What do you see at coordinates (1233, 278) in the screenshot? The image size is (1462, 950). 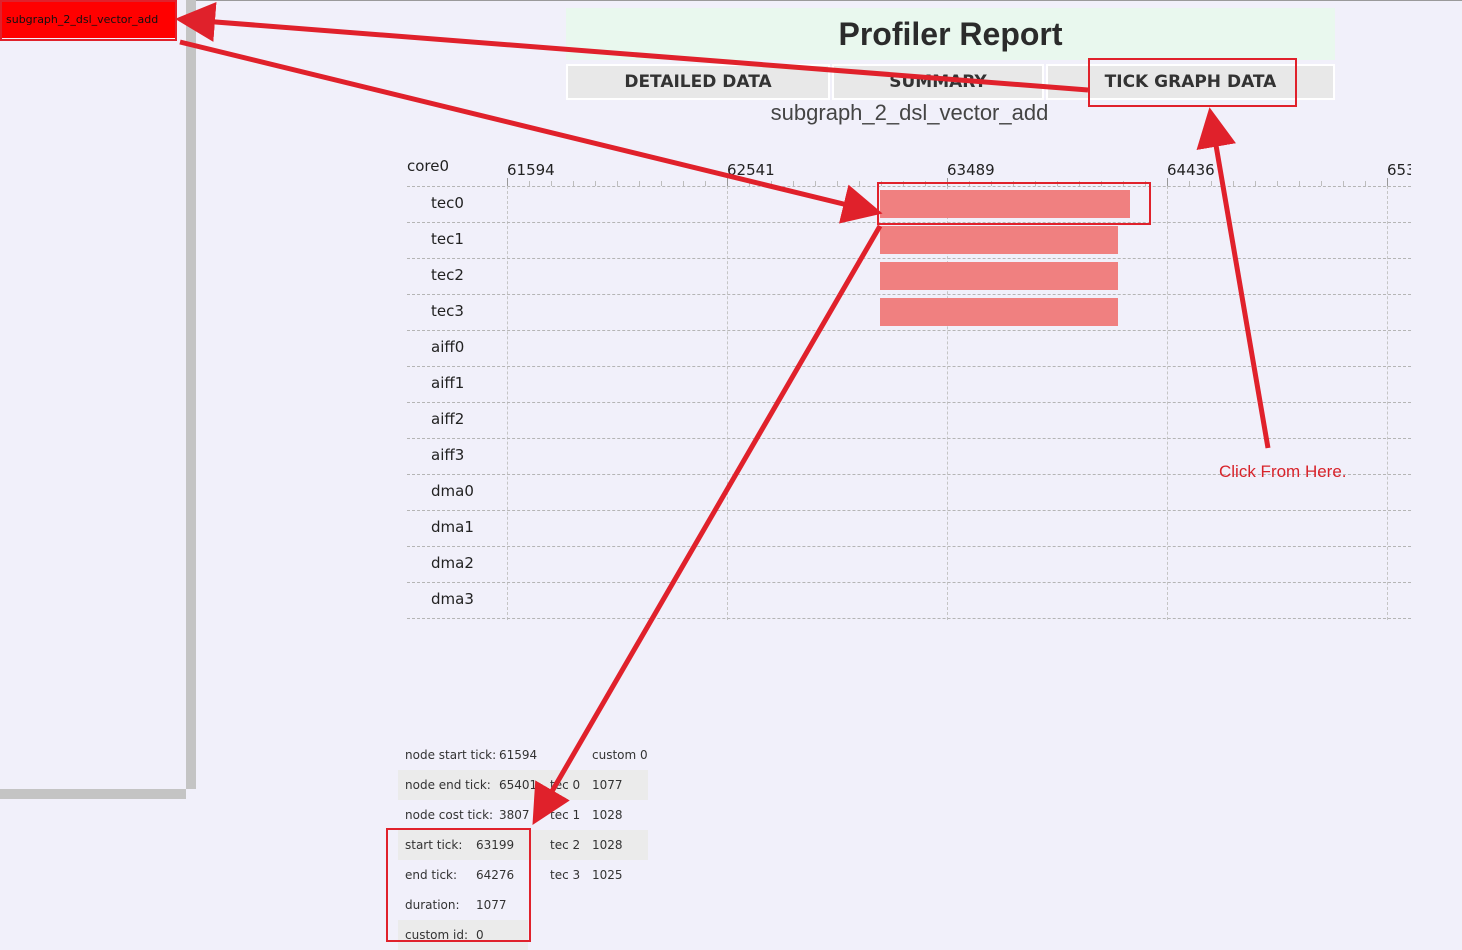 I see `arrow-note-to-tab` at bounding box center [1233, 278].